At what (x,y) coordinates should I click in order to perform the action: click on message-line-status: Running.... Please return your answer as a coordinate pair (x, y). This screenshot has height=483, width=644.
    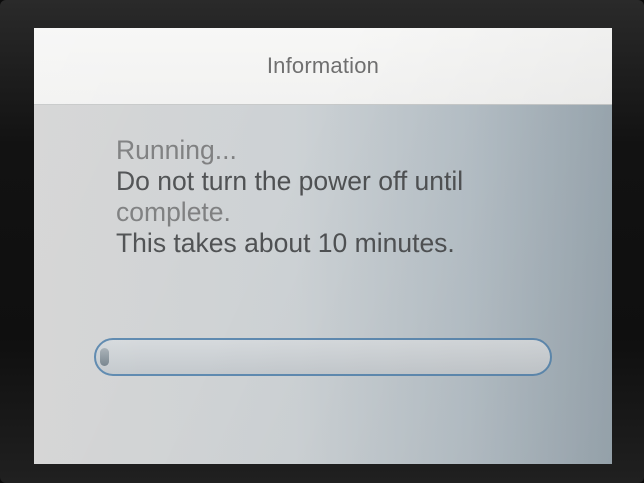
    Looking at the image, I should click on (176, 150).